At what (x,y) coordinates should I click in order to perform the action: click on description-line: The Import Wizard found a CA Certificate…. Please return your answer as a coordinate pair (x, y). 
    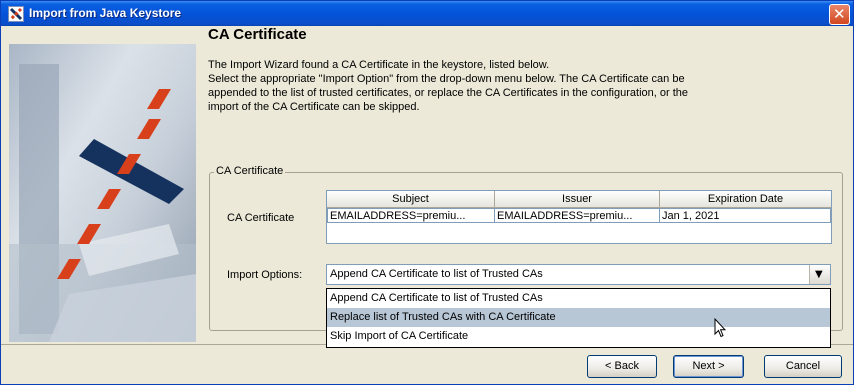
    Looking at the image, I should click on (379, 65).